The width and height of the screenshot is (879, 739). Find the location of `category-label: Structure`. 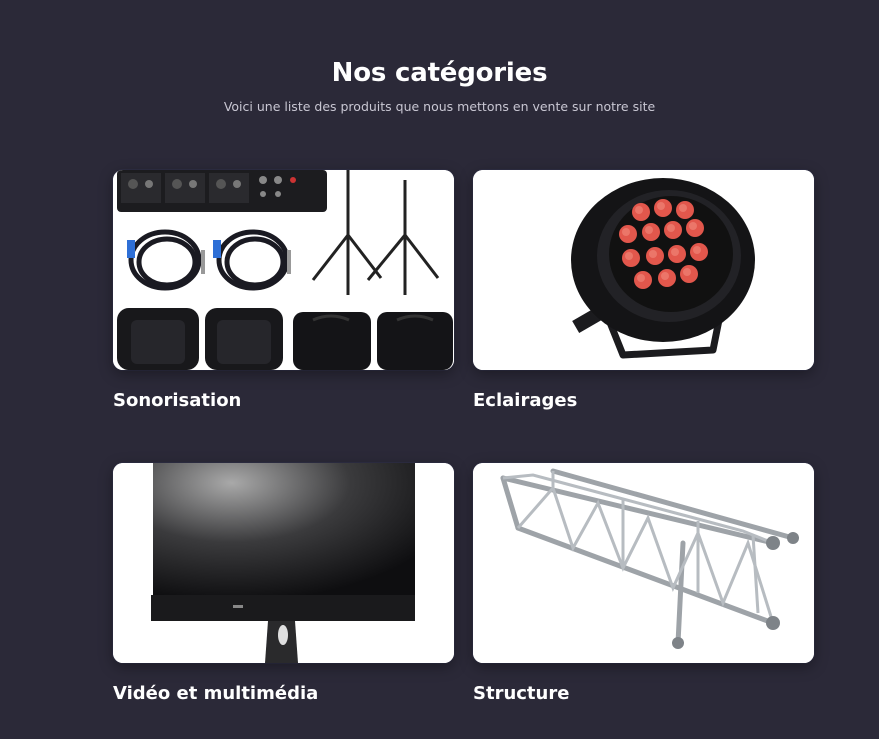

category-label: Structure is located at coordinates (643, 693).